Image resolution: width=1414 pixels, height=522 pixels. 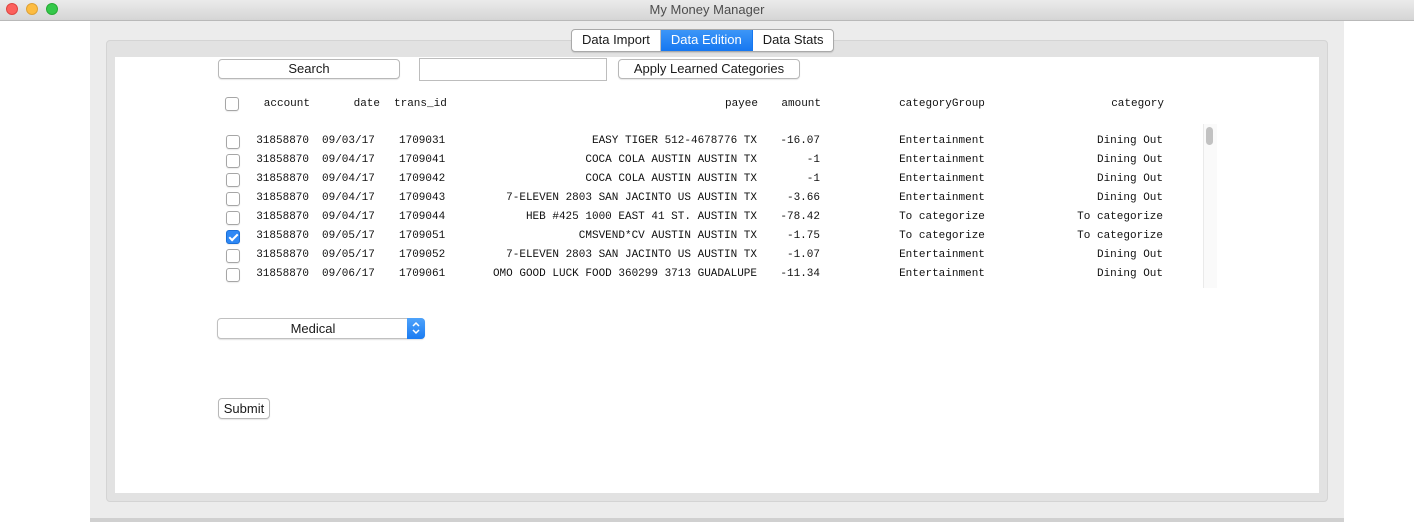 What do you see at coordinates (793, 104) in the screenshot?
I see `column-header-amount: amount` at bounding box center [793, 104].